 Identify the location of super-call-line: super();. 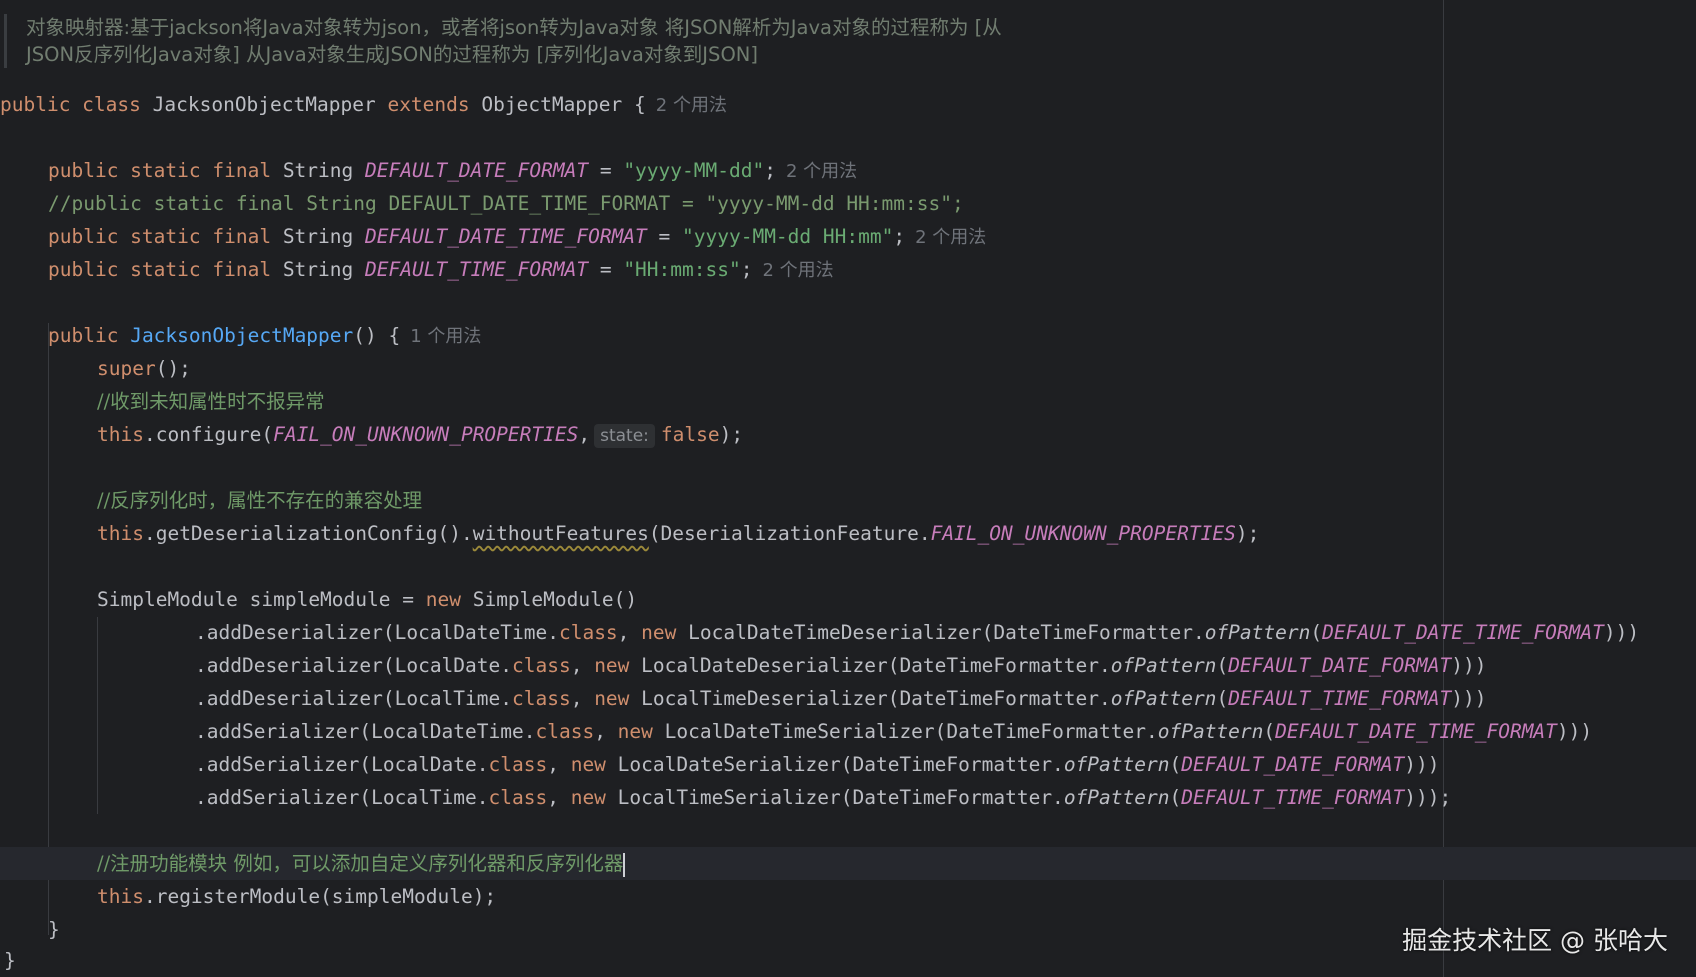
(144, 368).